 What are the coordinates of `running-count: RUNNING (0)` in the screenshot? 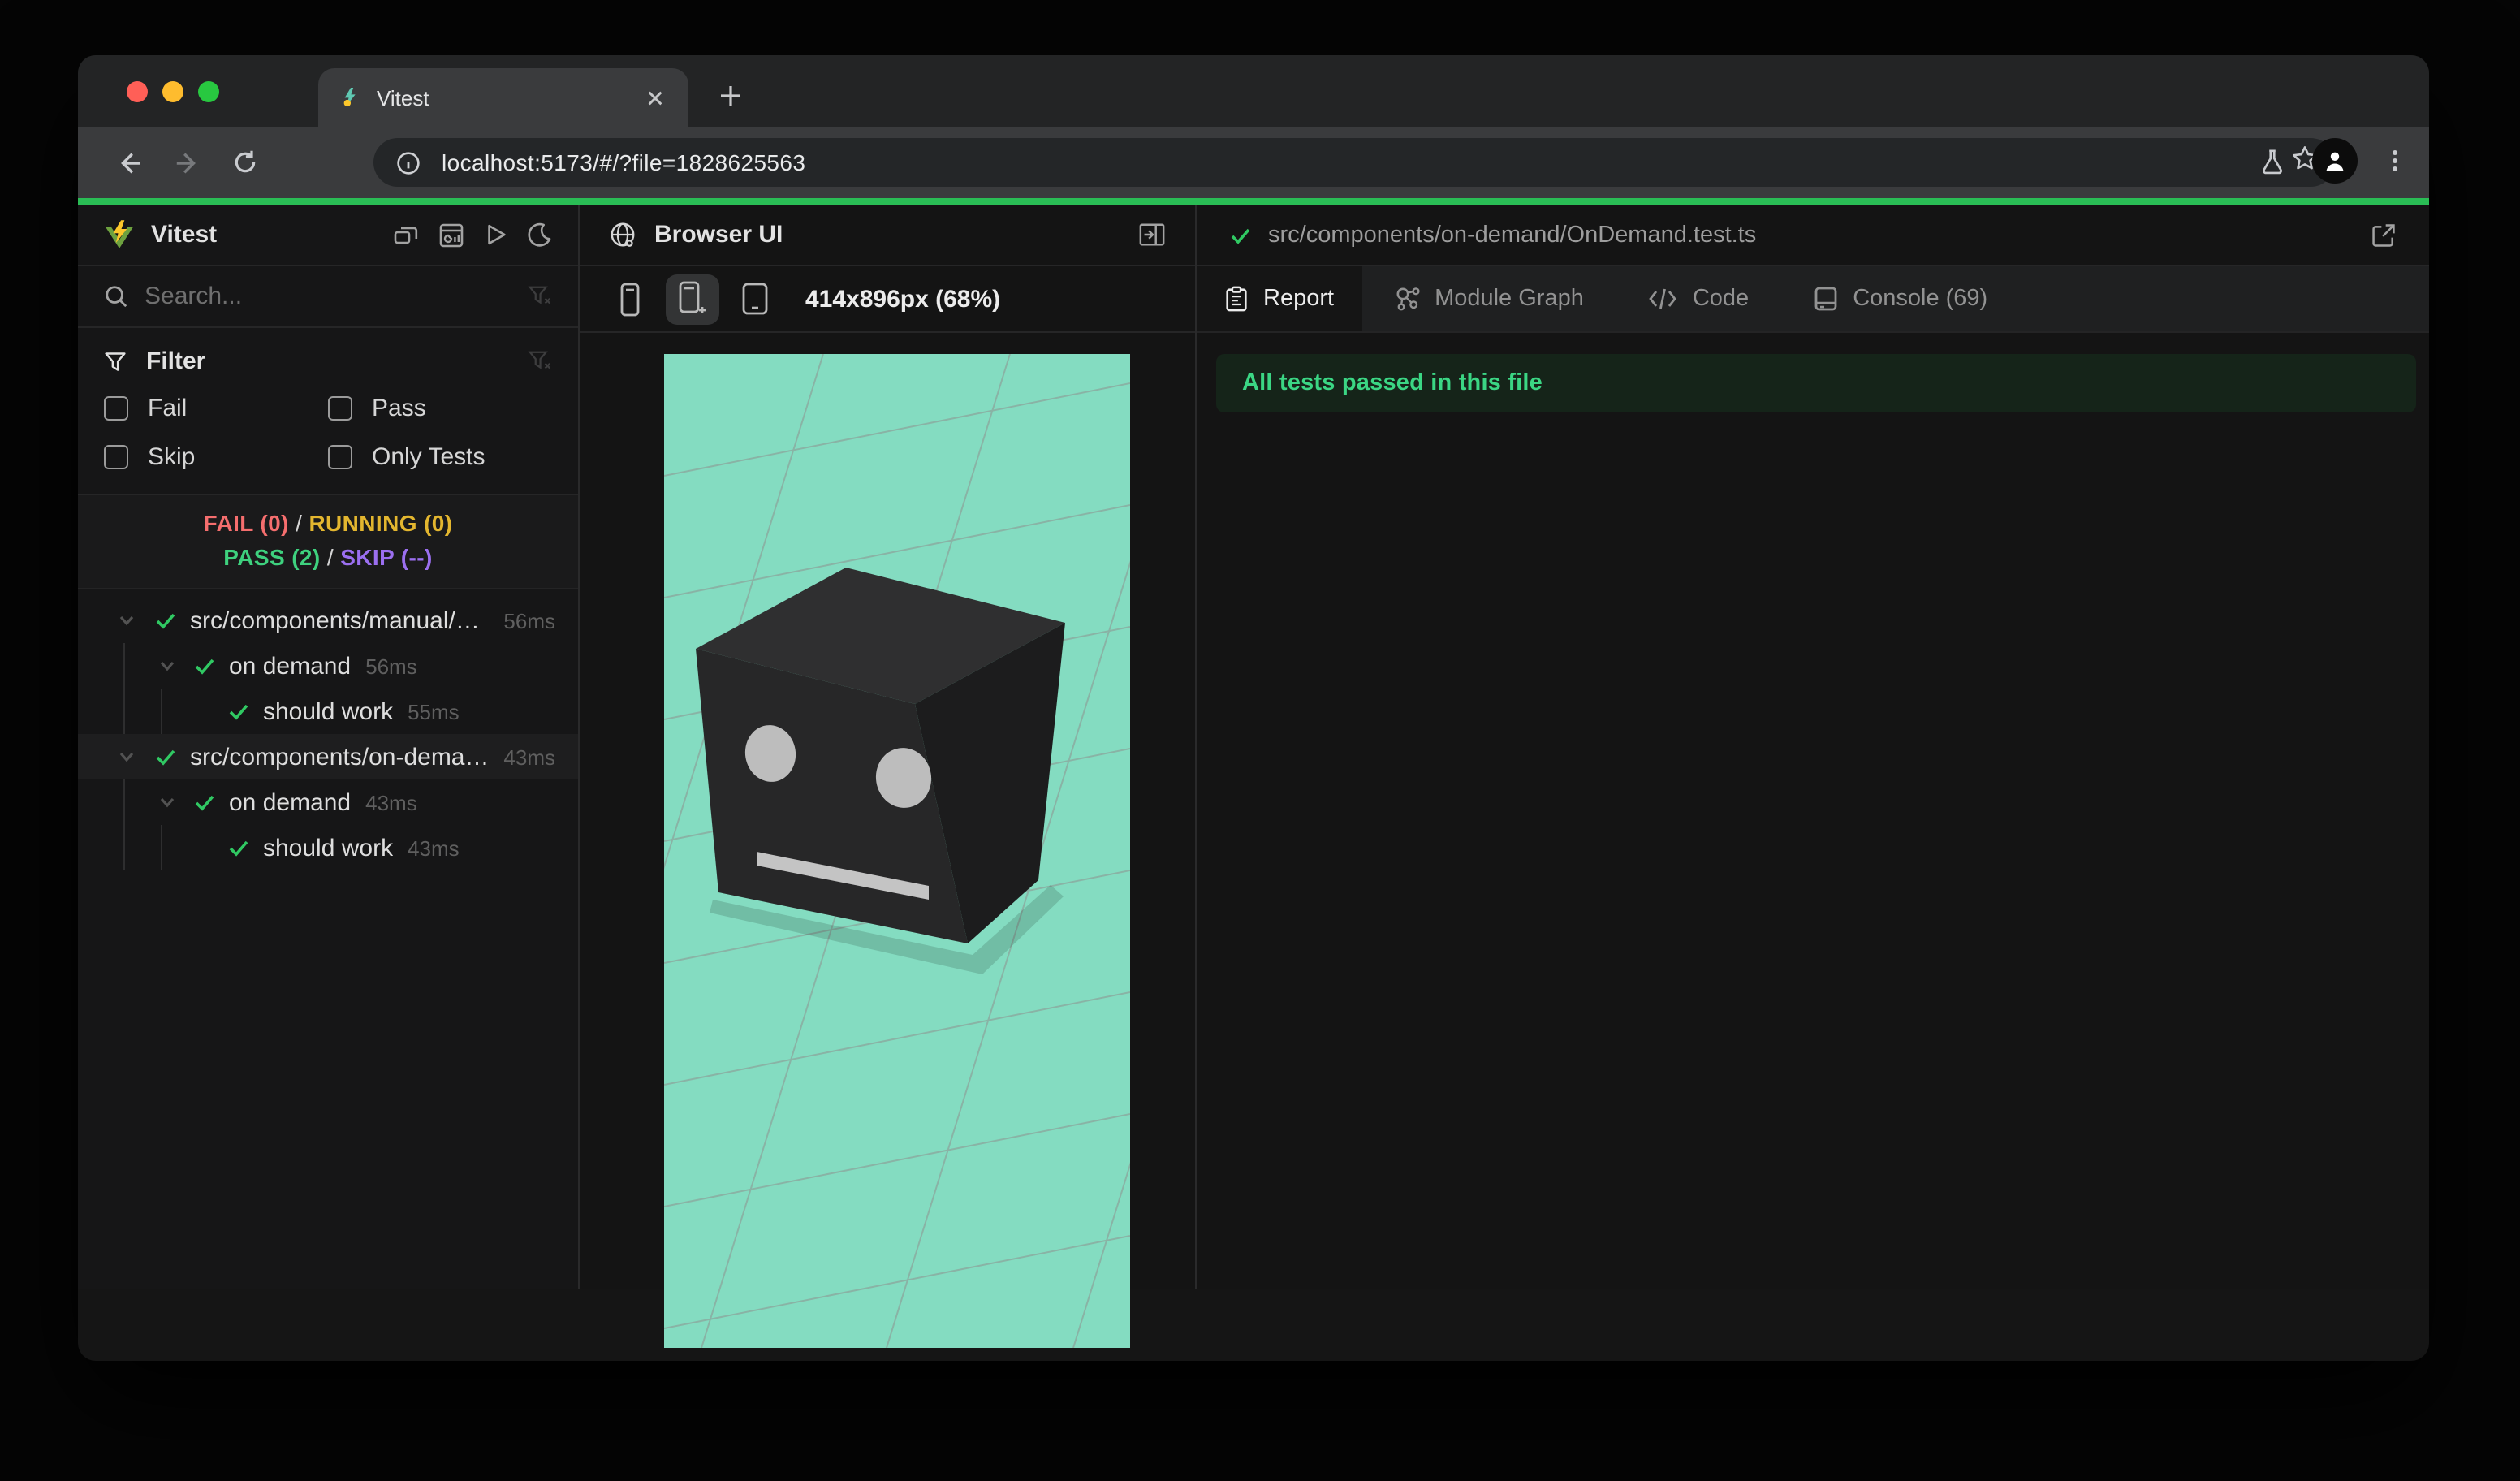 It's located at (380, 523).